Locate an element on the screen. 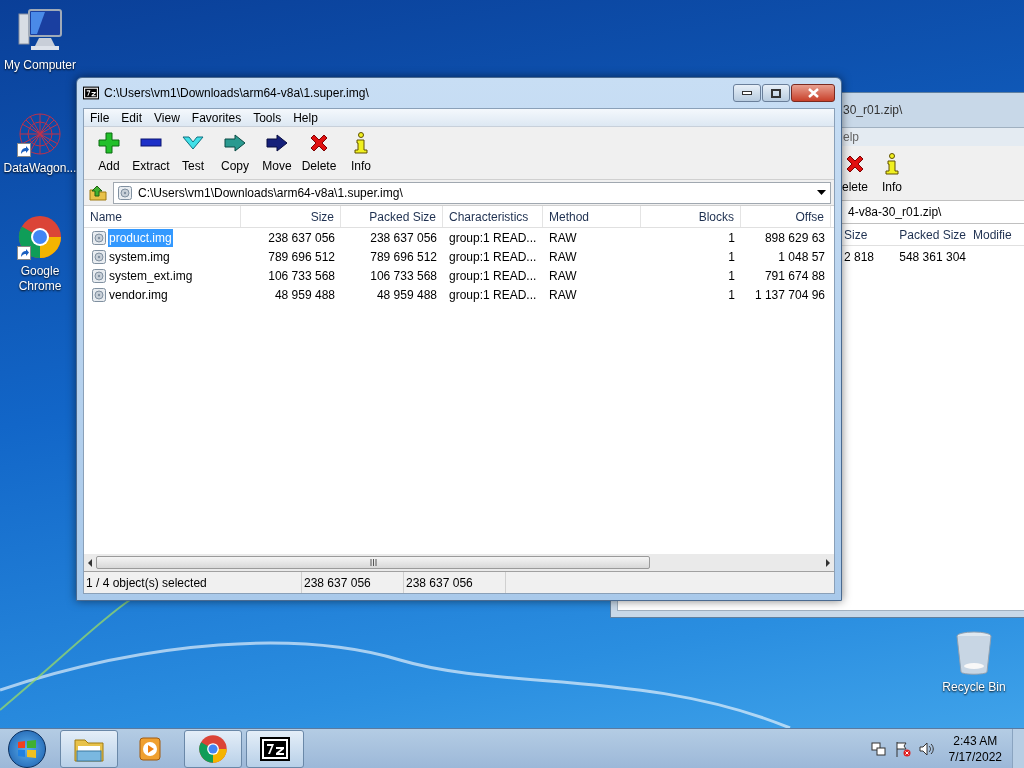 This screenshot has width=1024, height=768. network-icon is located at coordinates (878, 748).